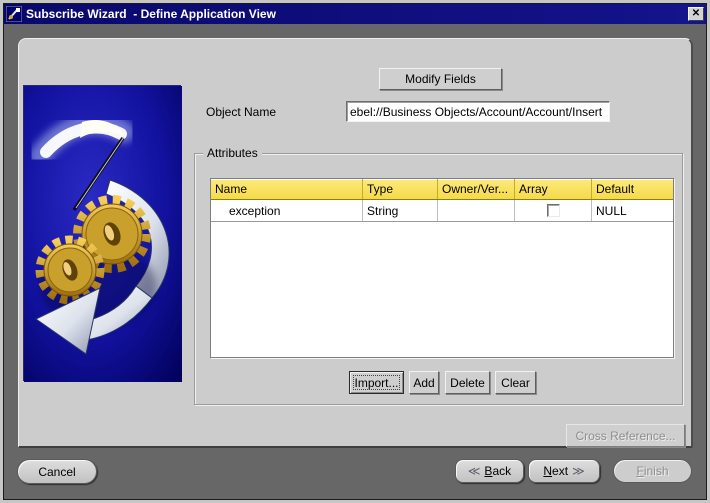 This screenshot has height=503, width=710. Describe the element at coordinates (400, 210) in the screenshot. I see `cell-type: String` at that location.